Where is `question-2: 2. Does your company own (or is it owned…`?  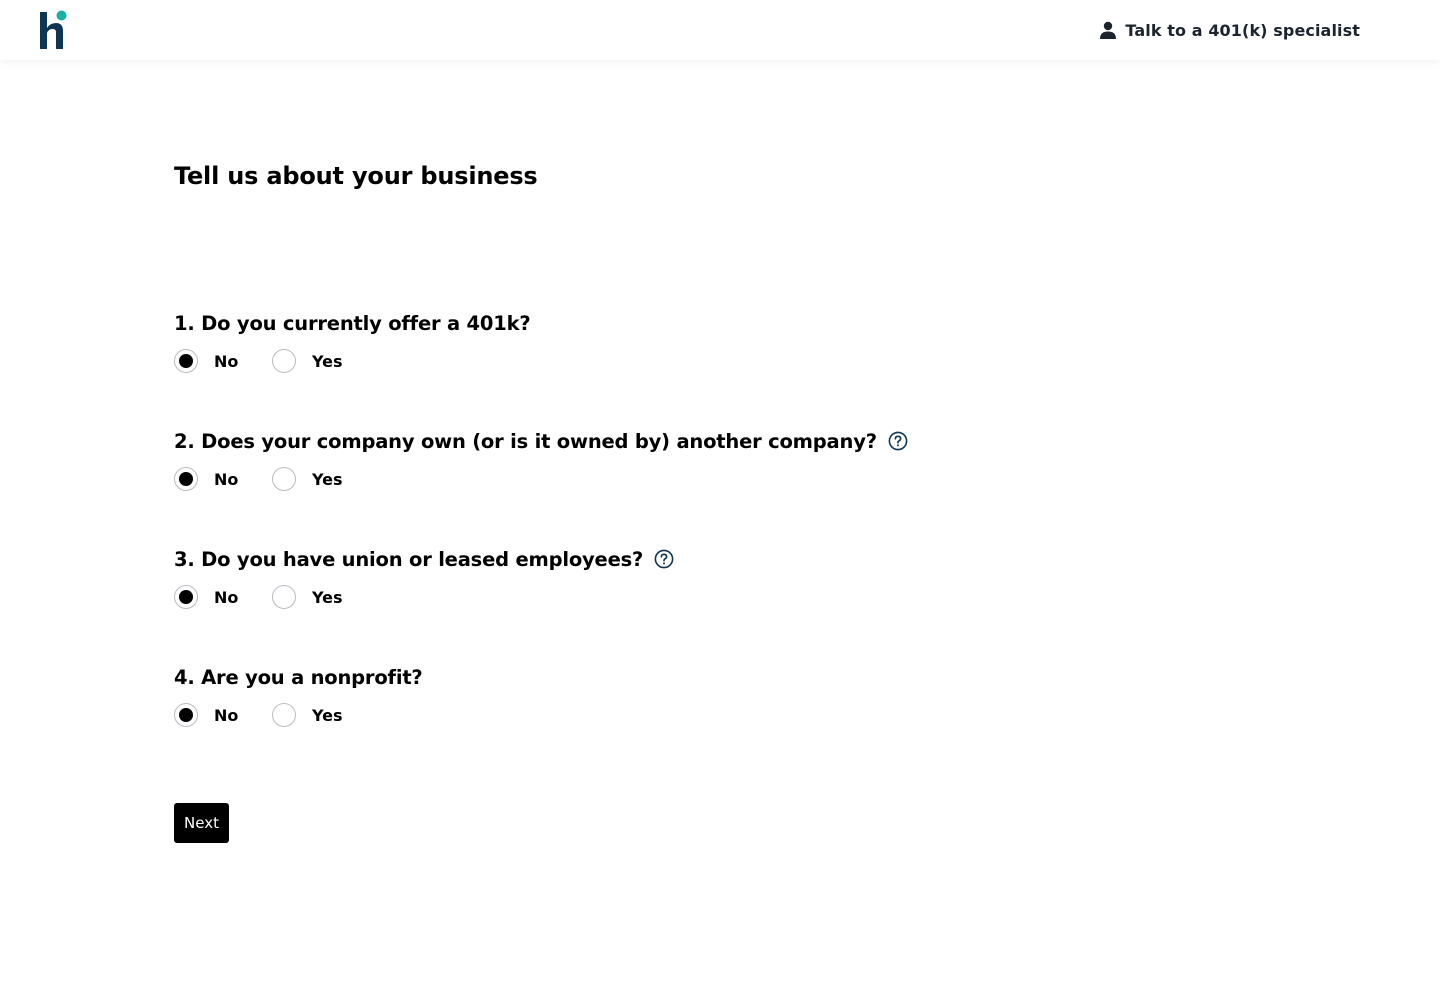 question-2: 2. Does your company own (or is it owned… is located at coordinates (541, 459).